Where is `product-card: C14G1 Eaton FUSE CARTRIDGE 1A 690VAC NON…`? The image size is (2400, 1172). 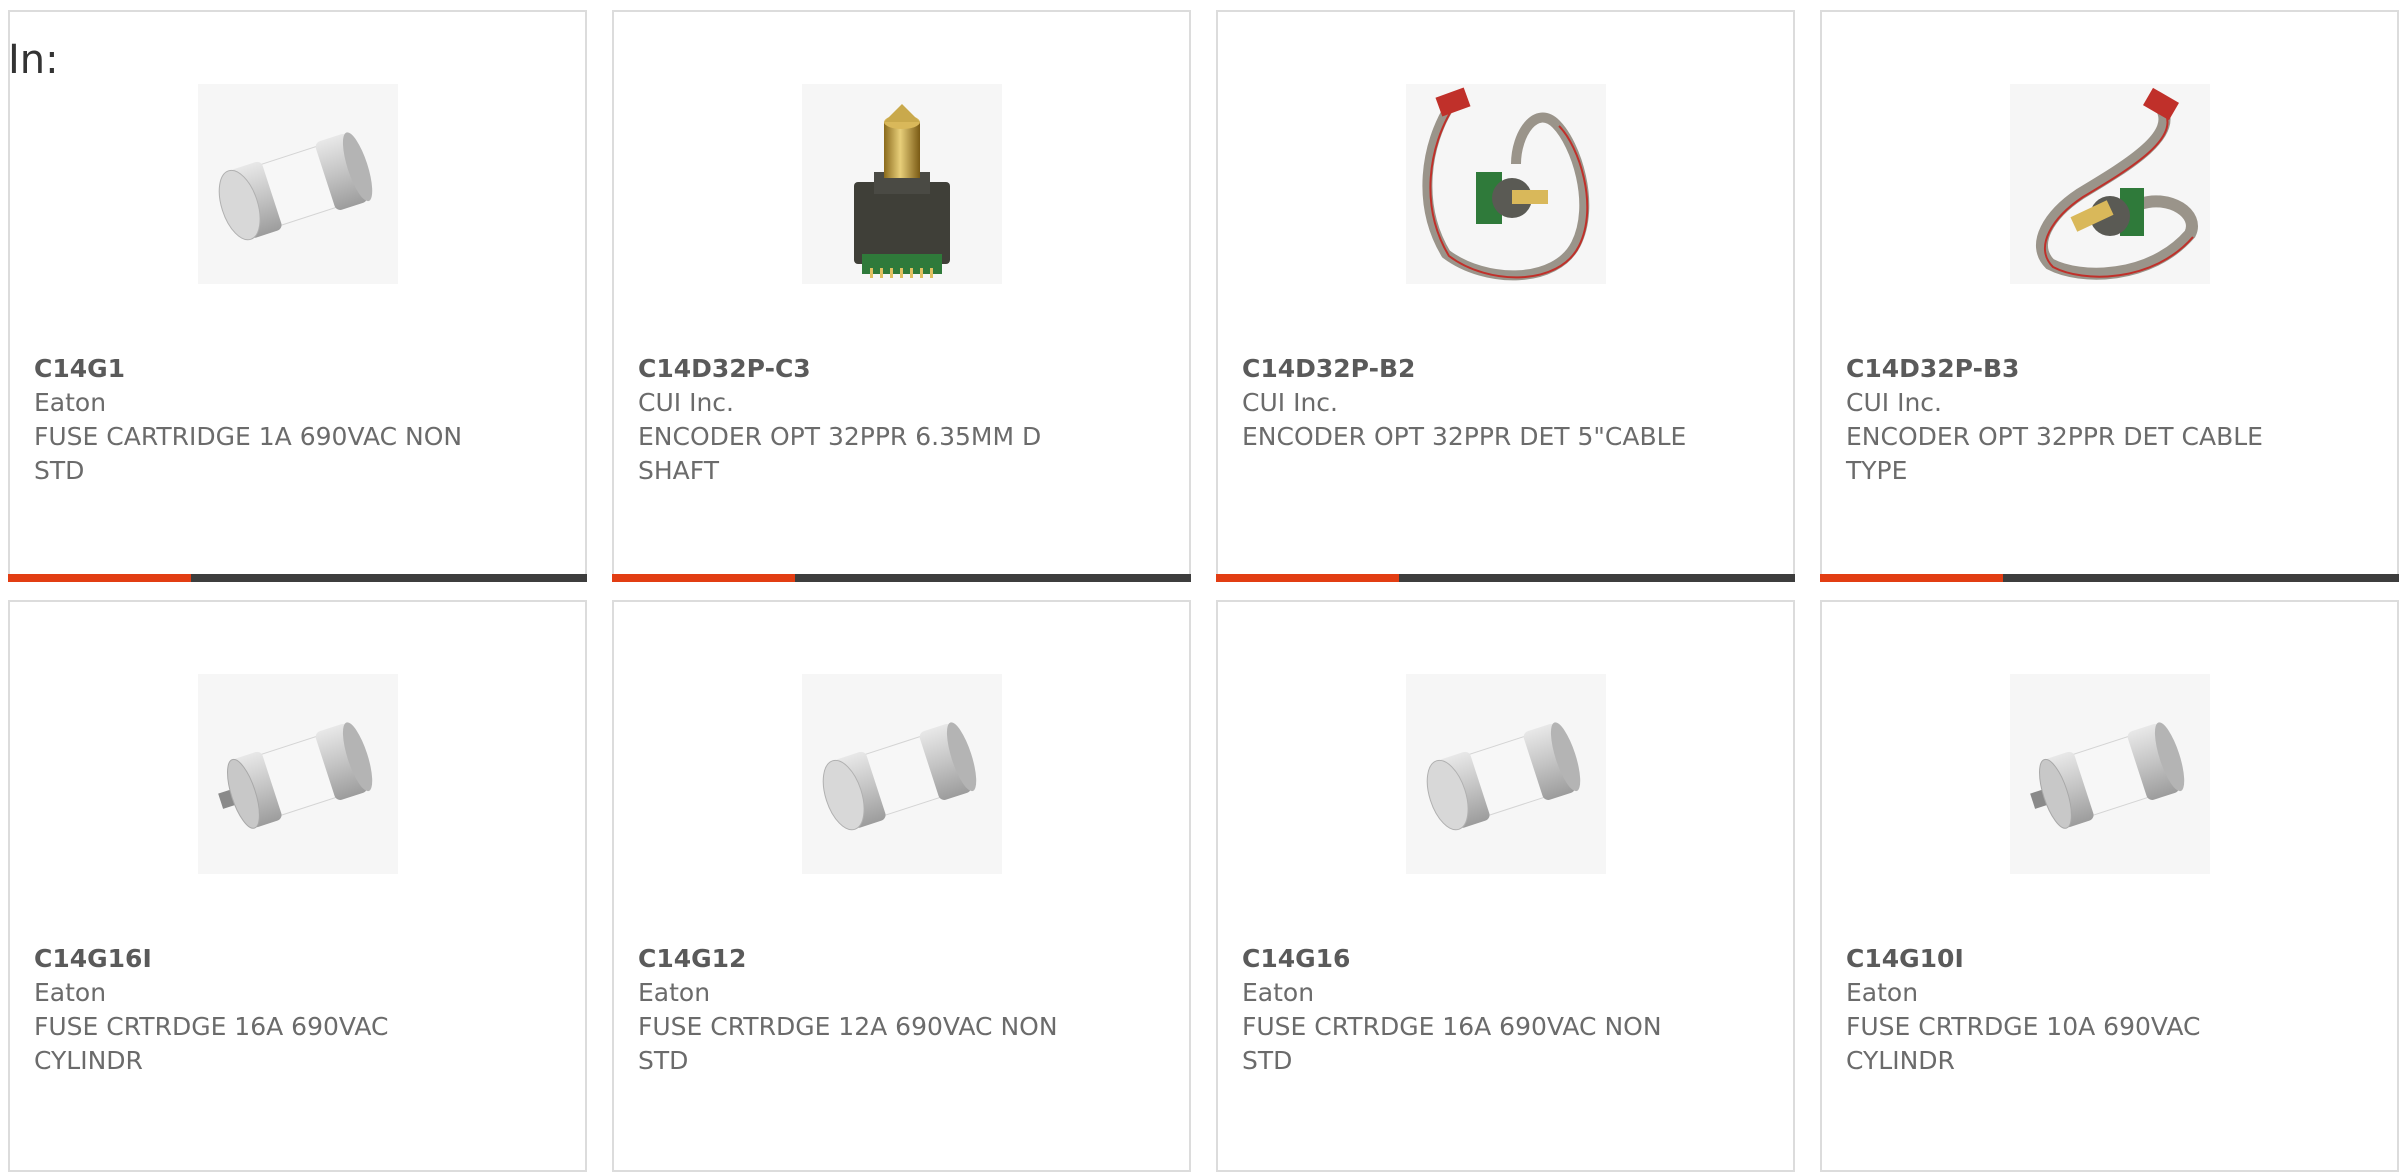 product-card: C14G1 Eaton FUSE CARTRIDGE 1A 690VAC NON… is located at coordinates (297, 296).